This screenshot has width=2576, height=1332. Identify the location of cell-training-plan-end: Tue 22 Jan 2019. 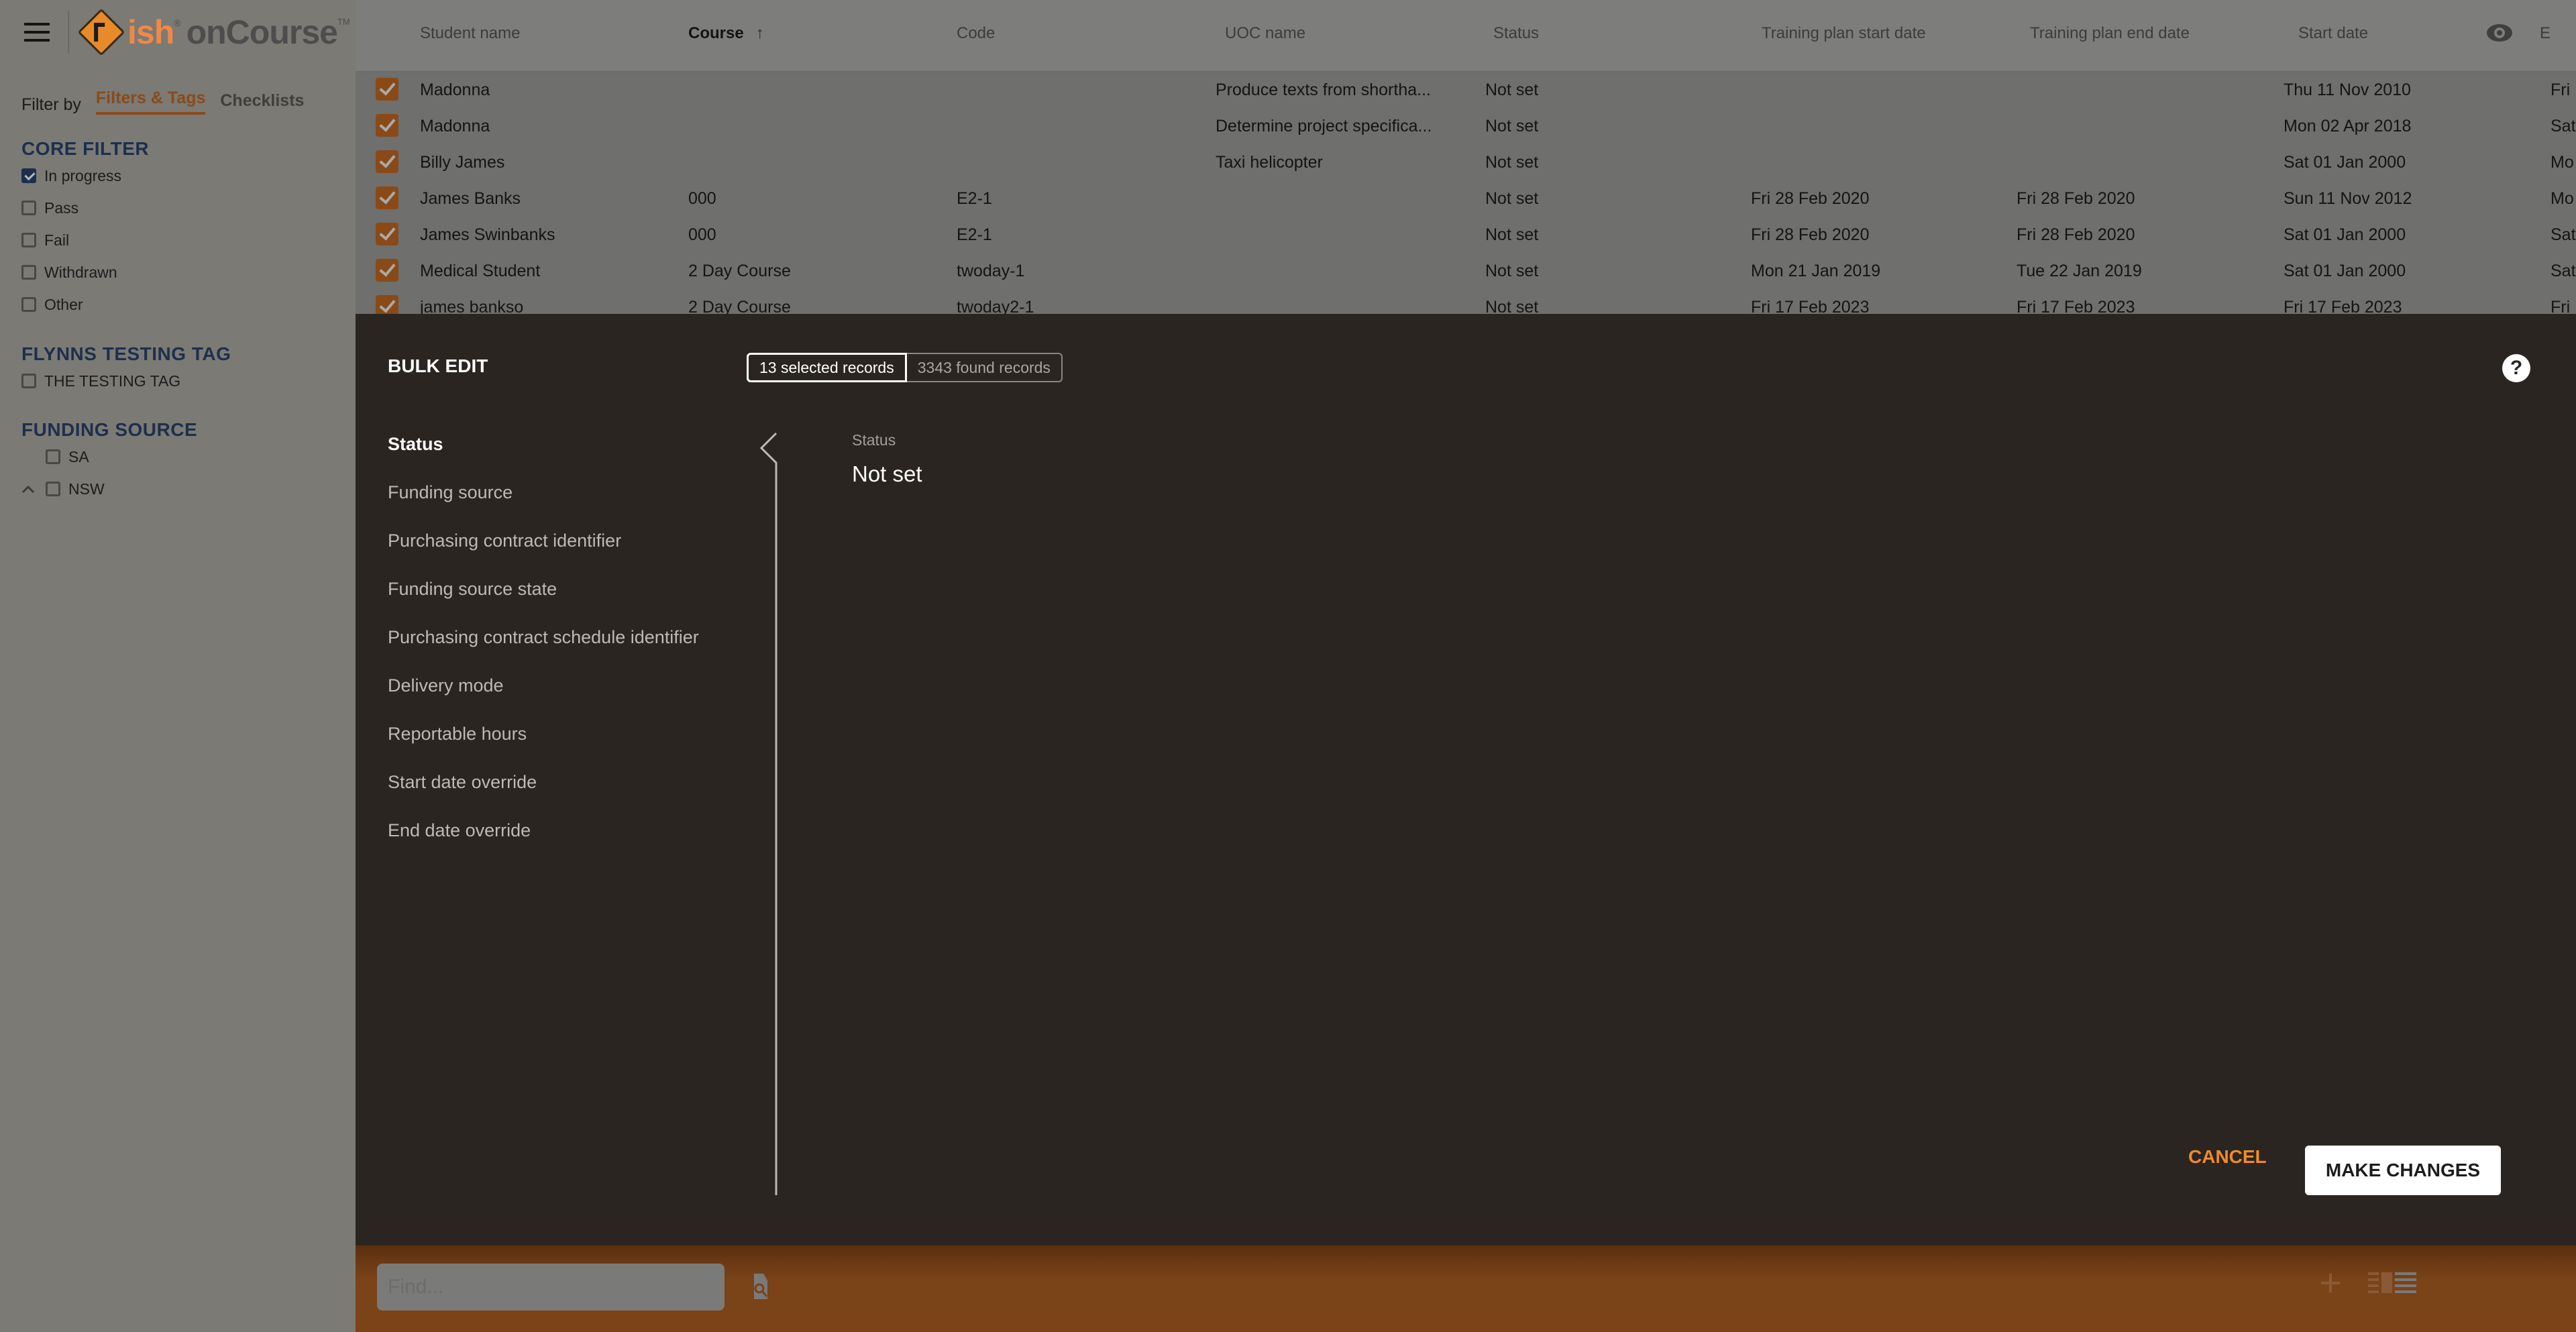
(2079, 271).